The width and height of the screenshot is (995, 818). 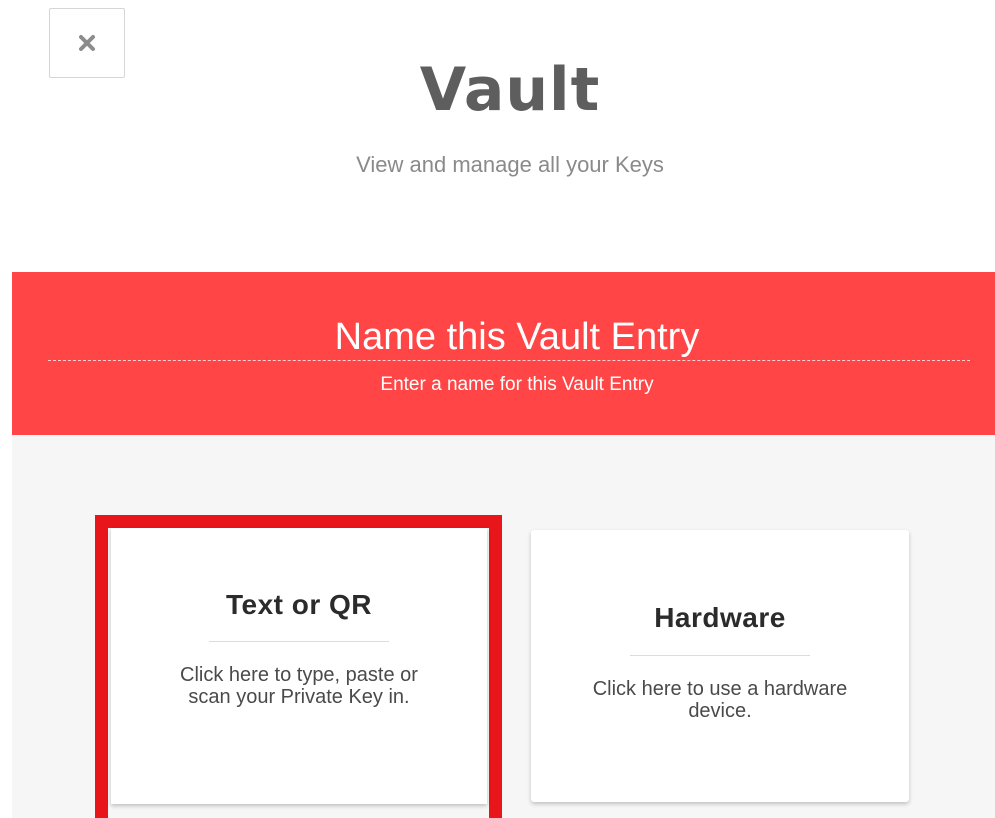 I want to click on card-title: Hardware, so click(x=720, y=617).